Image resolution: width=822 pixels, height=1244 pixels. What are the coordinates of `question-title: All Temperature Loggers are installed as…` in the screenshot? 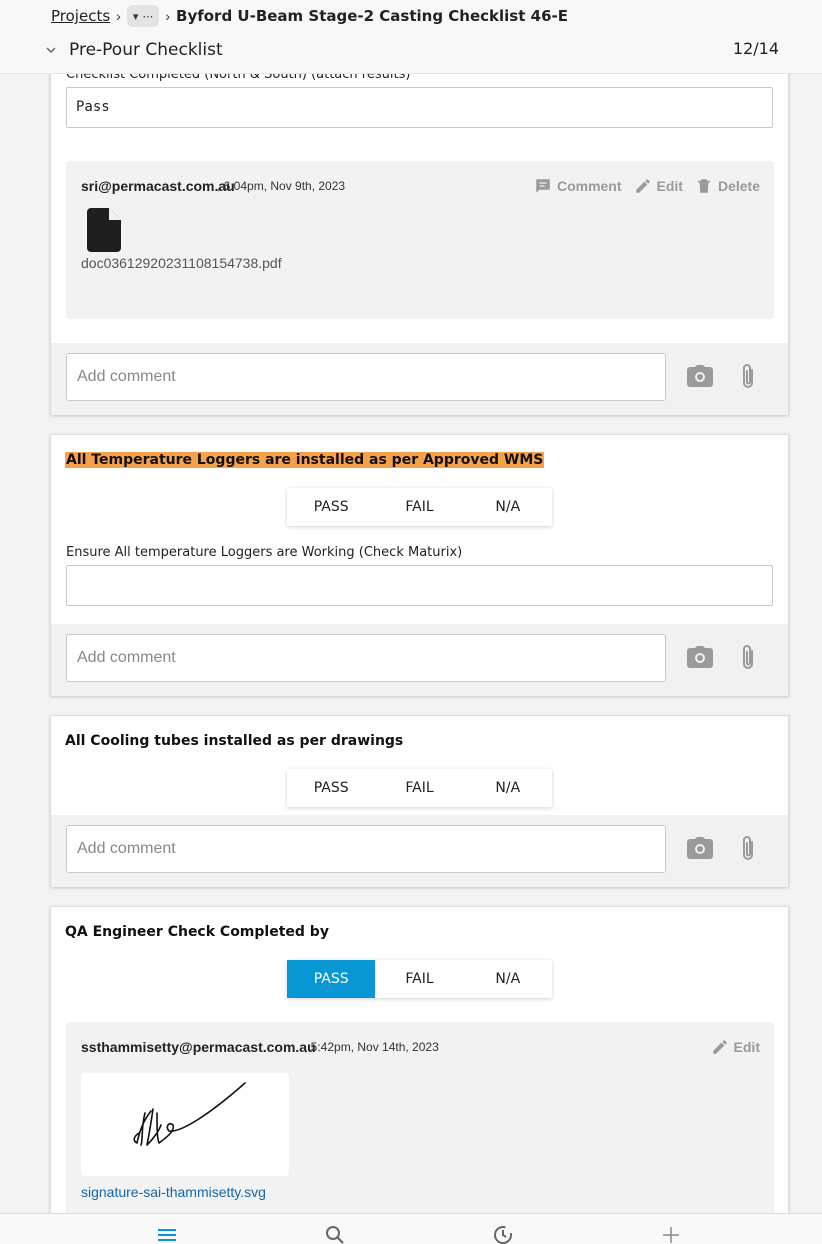 It's located at (305, 460).